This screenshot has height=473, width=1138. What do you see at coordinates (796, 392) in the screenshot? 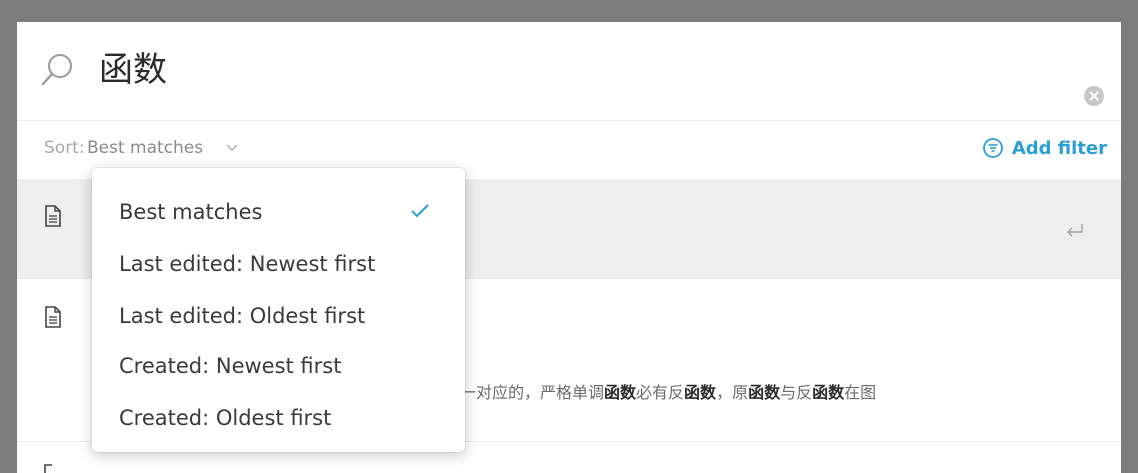
I see `snippet-part: 与反` at bounding box center [796, 392].